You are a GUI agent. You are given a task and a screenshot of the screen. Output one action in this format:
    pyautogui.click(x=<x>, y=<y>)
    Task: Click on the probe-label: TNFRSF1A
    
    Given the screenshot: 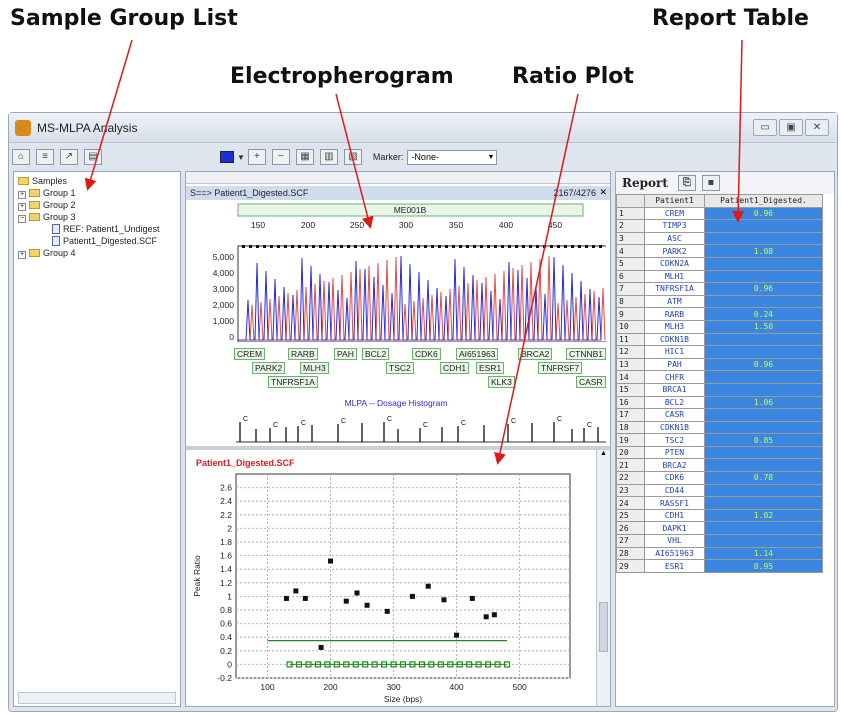 What is the action you would take?
    pyautogui.click(x=293, y=382)
    